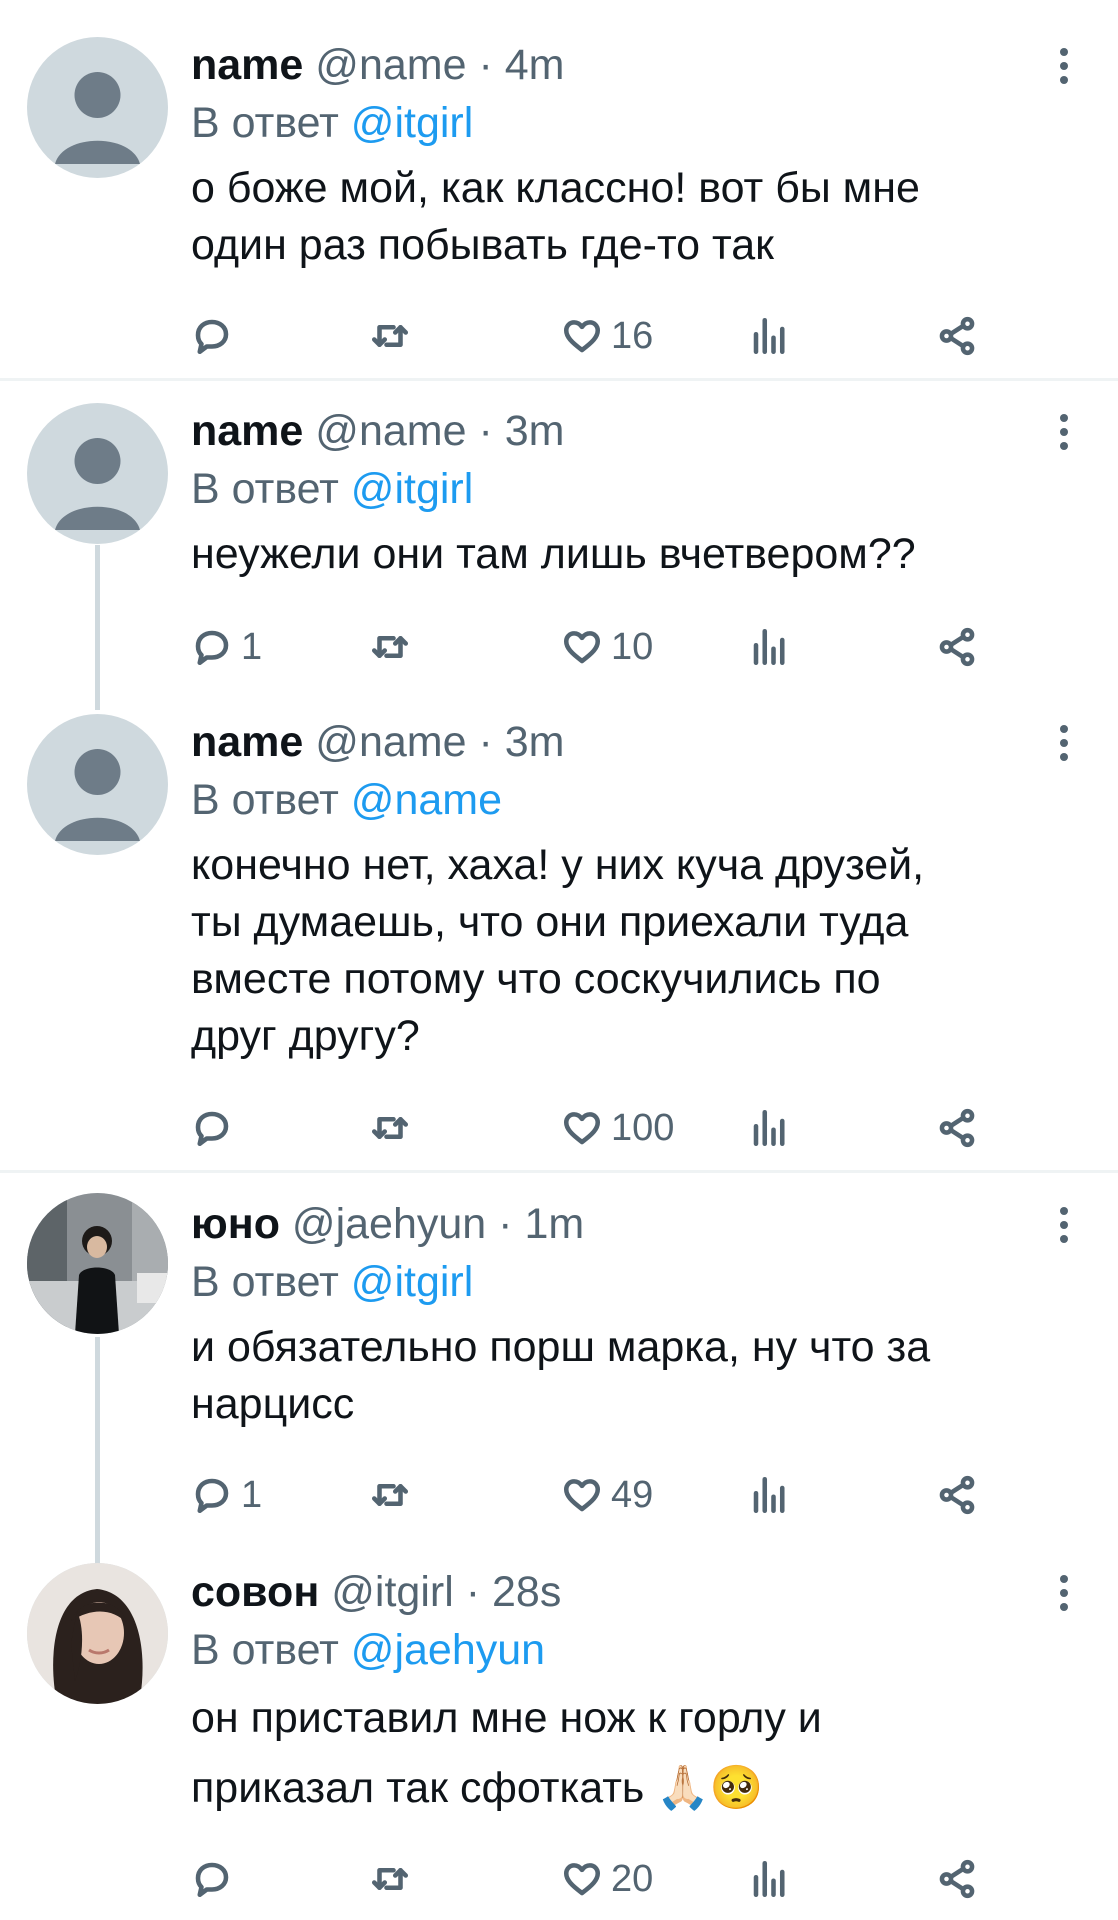  What do you see at coordinates (389, 1224) in the screenshot?
I see `user-handle: @jaehyun` at bounding box center [389, 1224].